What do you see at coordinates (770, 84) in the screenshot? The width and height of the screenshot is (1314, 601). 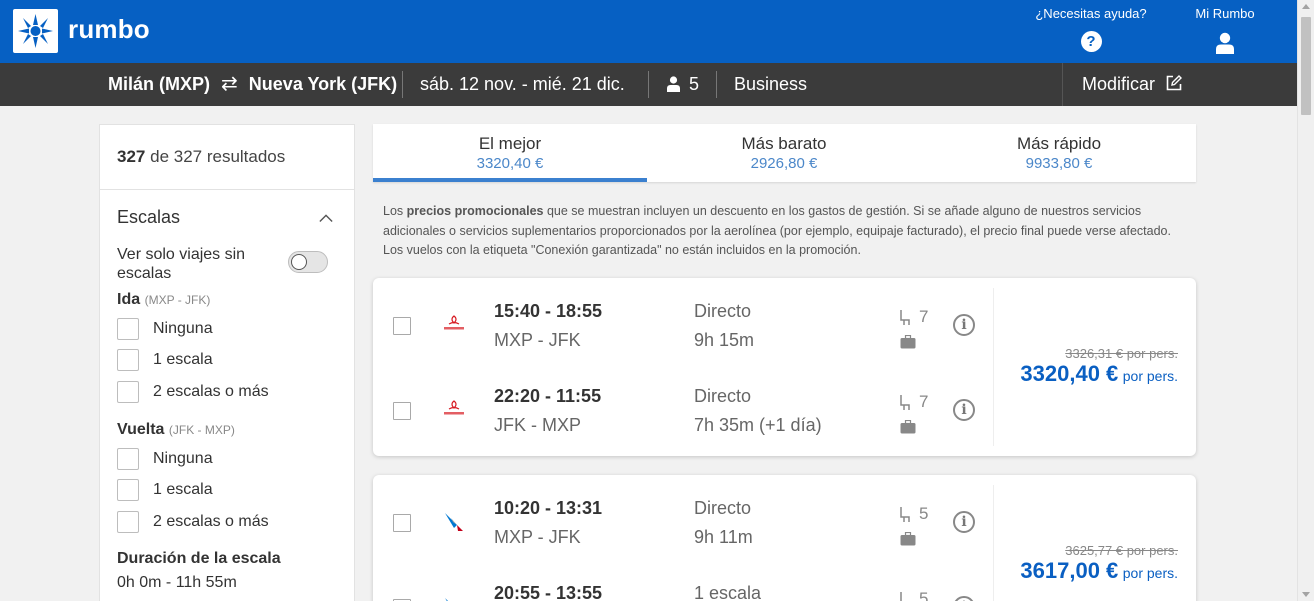 I see `cabin-class: Business` at bounding box center [770, 84].